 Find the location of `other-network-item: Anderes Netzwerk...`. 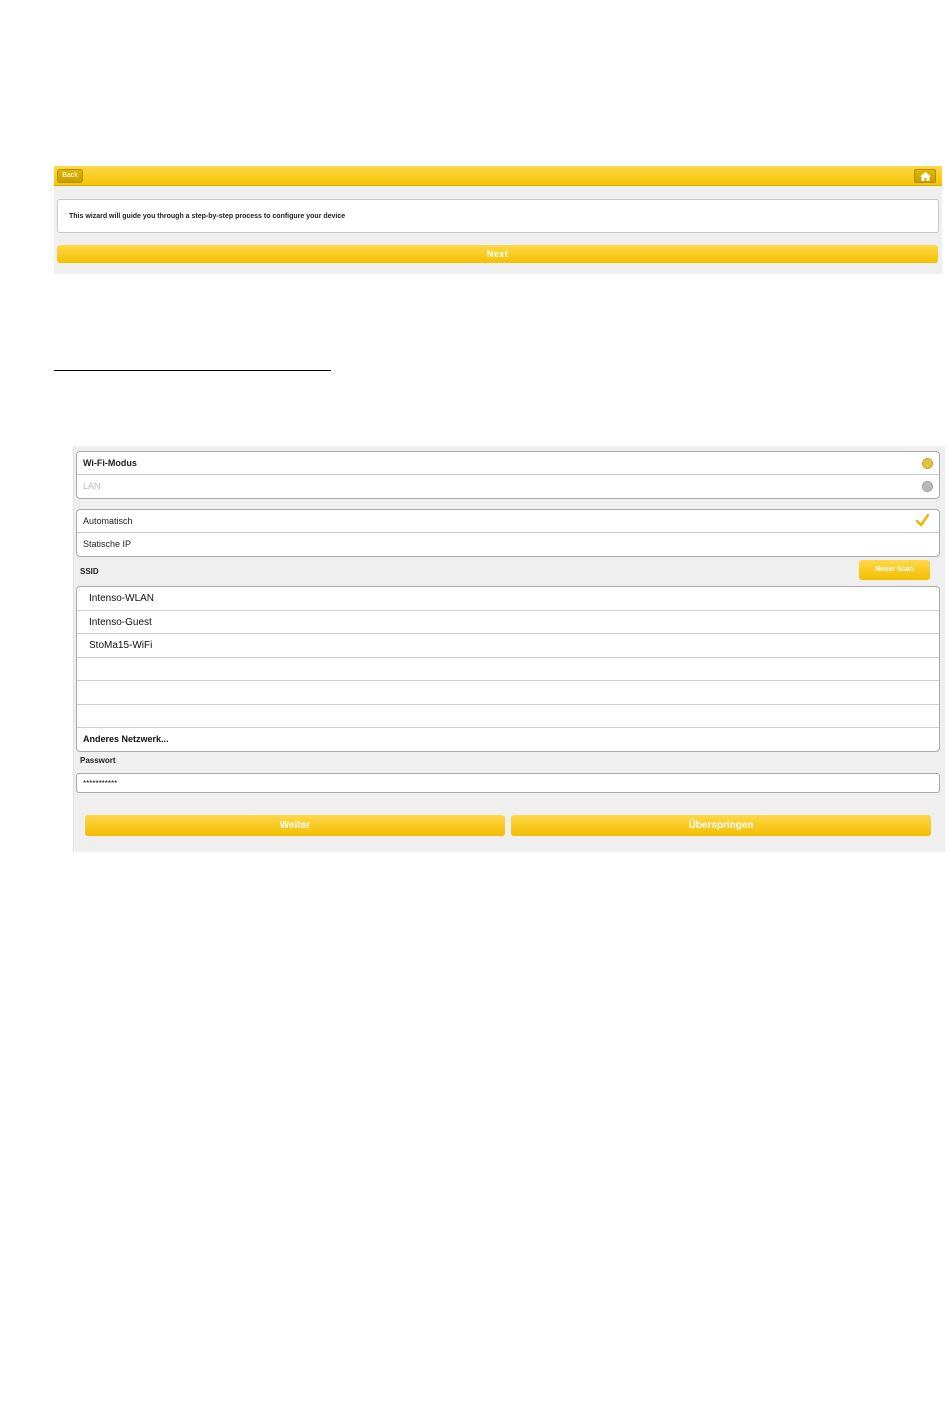

other-network-item: Anderes Netzwerk... is located at coordinates (508, 739).